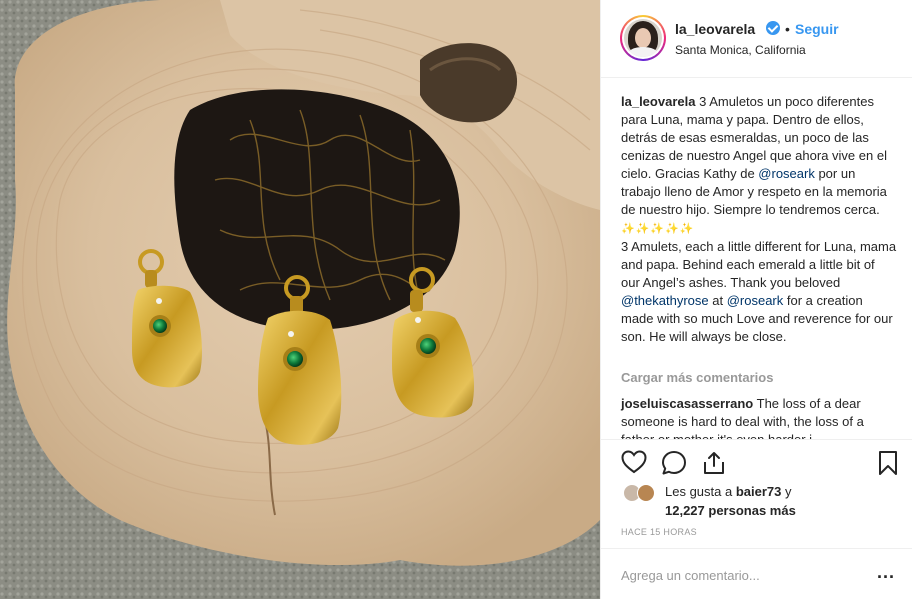  I want to click on mention-thekathyrose: @thekathyrose, so click(665, 300).